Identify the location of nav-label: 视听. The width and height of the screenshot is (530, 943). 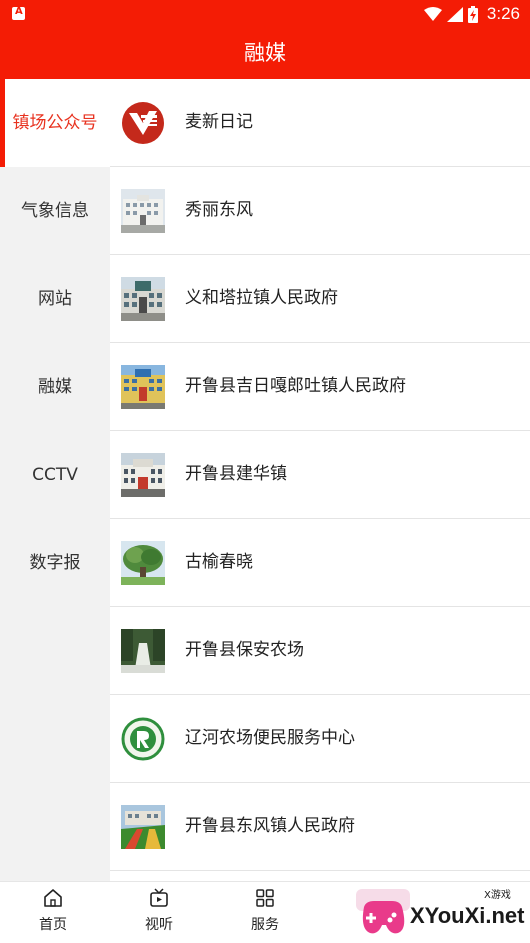
(159, 925).